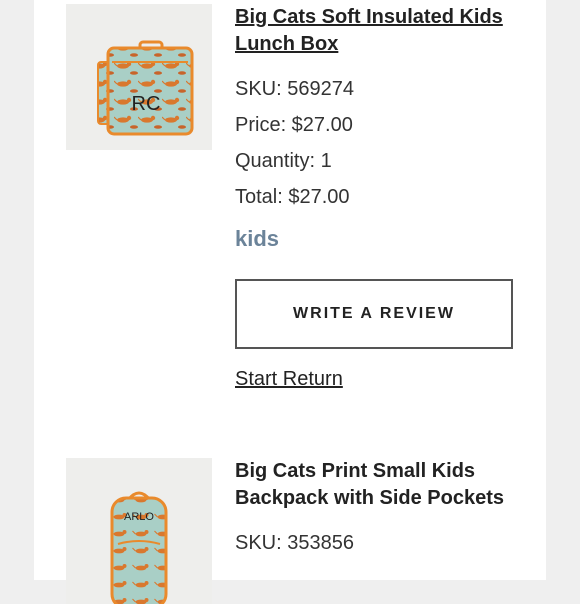 Image resolution: width=580 pixels, height=604 pixels. What do you see at coordinates (257, 238) in the screenshot?
I see `brand-label: kids` at bounding box center [257, 238].